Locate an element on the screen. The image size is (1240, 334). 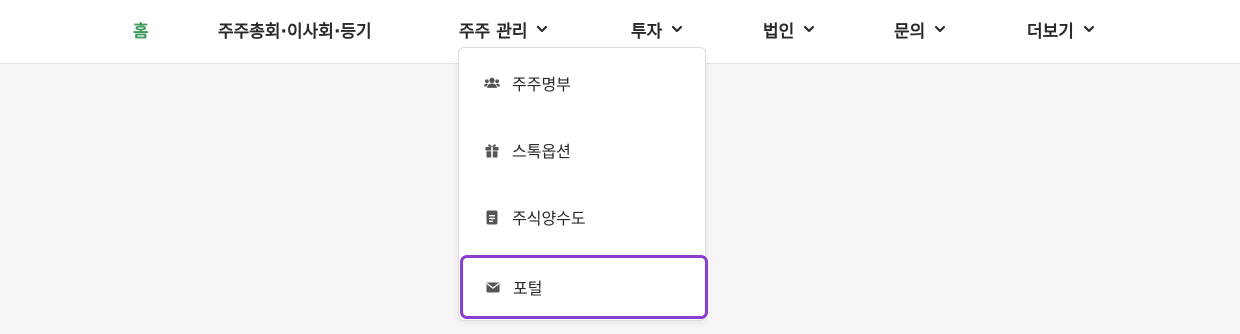
dropdown-item-shareholder-registry: 주주명부 is located at coordinates (582, 83).